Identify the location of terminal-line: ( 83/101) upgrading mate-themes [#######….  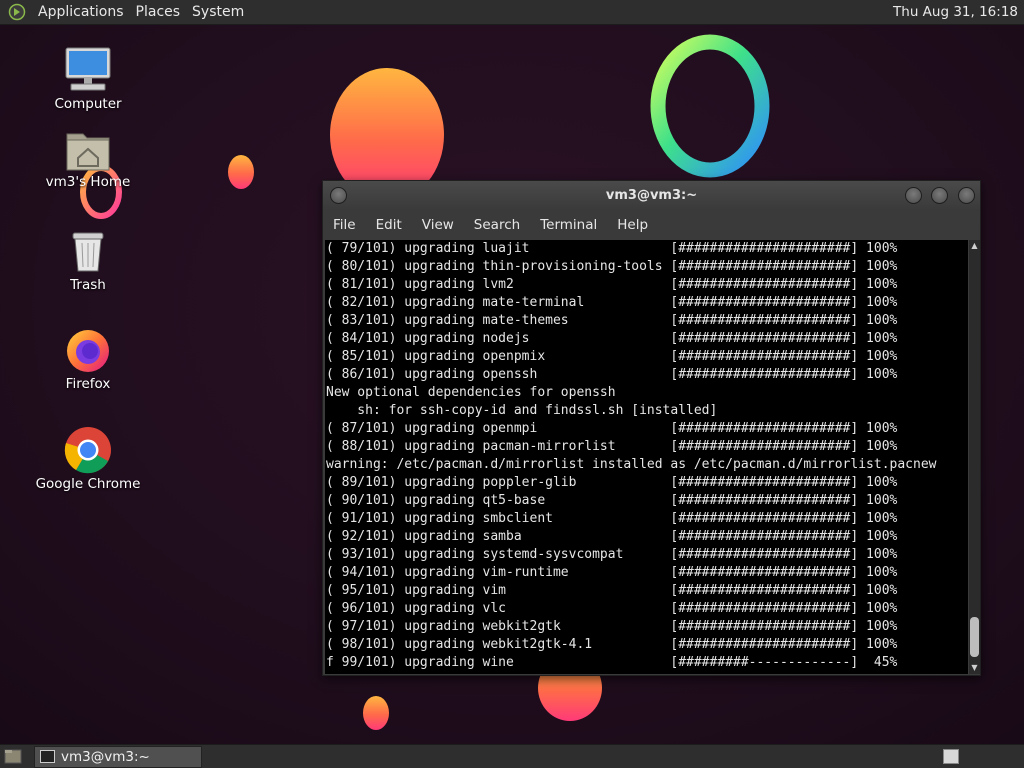
(612, 320).